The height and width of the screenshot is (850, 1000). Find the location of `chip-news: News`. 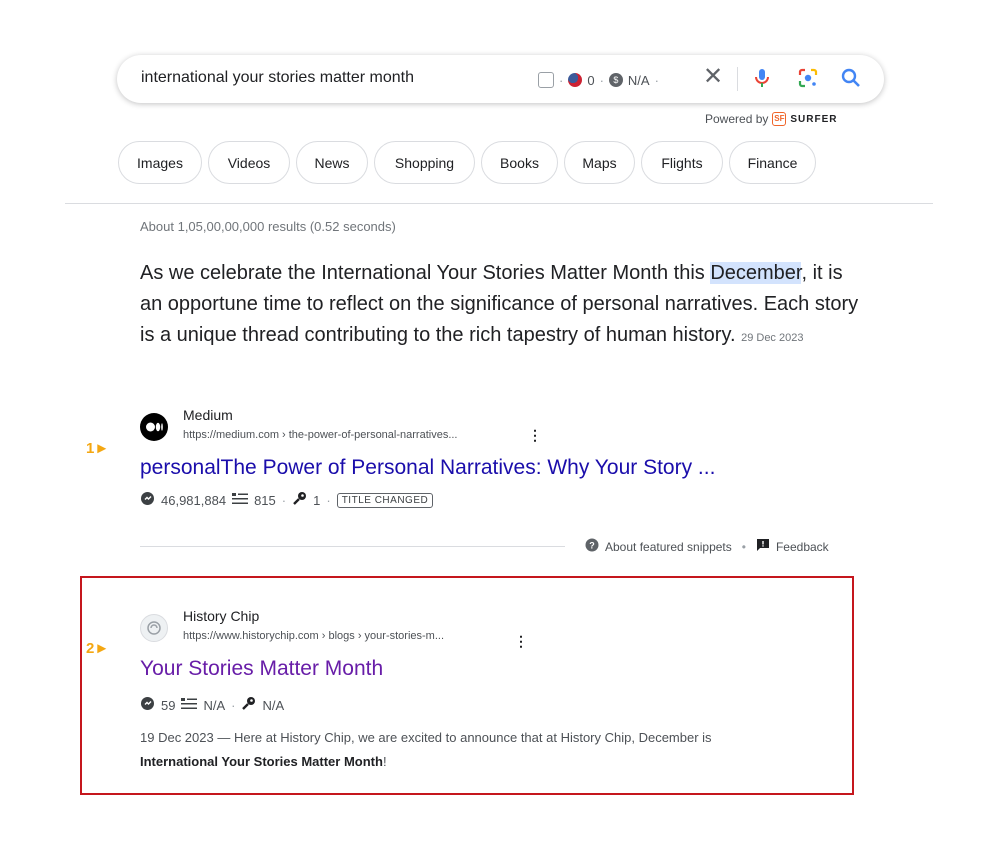

chip-news: News is located at coordinates (332, 162).